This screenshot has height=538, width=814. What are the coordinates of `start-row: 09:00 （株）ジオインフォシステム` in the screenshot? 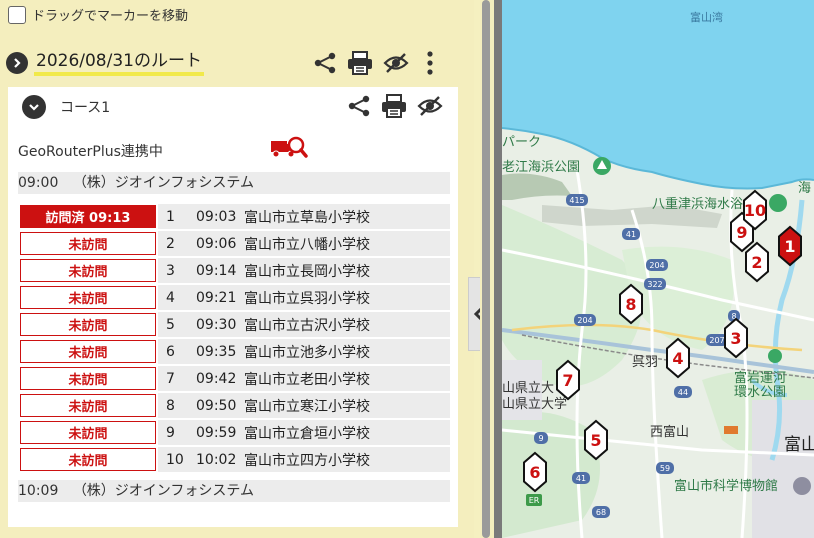 It's located at (234, 183).